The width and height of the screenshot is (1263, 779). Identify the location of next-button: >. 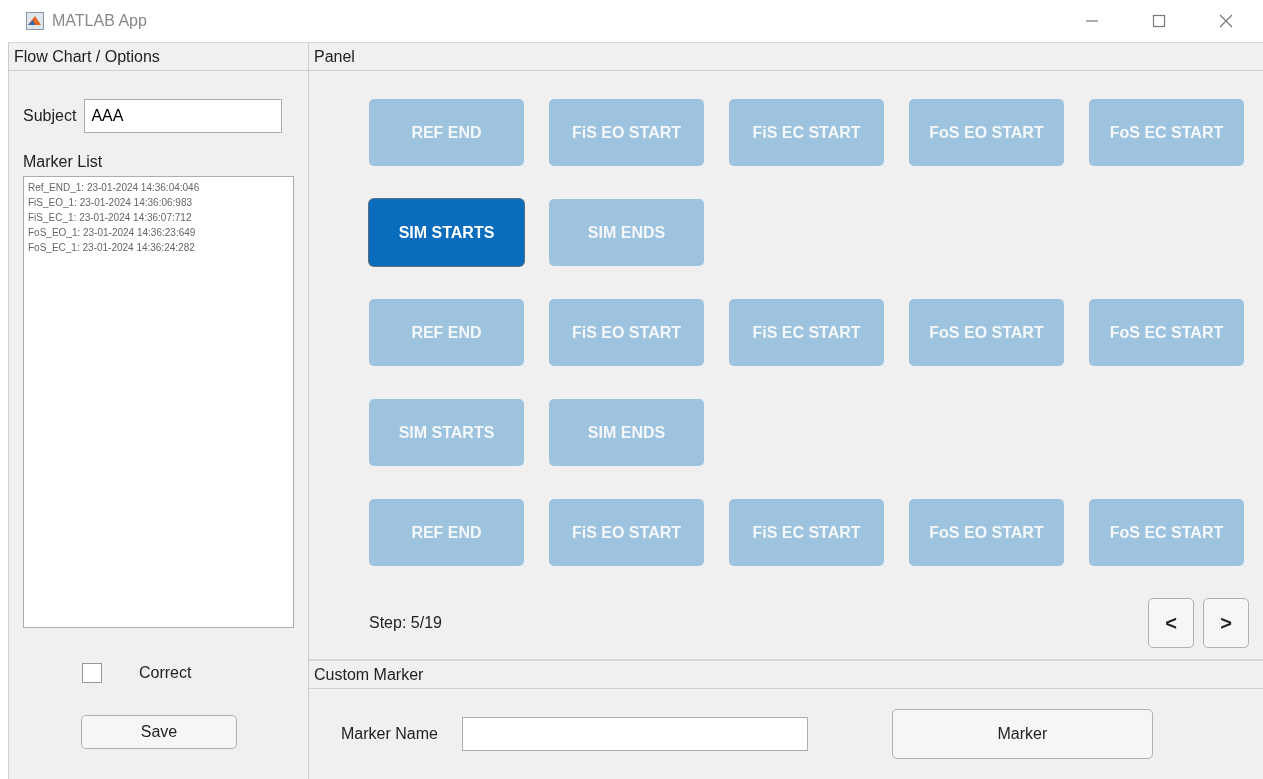
(1226, 623).